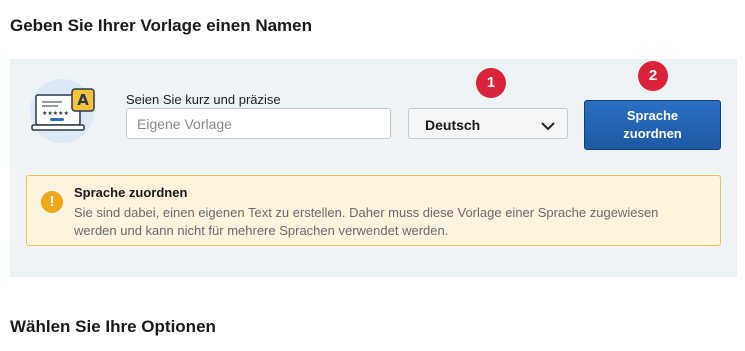 The width and height of the screenshot is (745, 351). Describe the element at coordinates (653, 76) in the screenshot. I see `step-badge-2: 2` at that location.